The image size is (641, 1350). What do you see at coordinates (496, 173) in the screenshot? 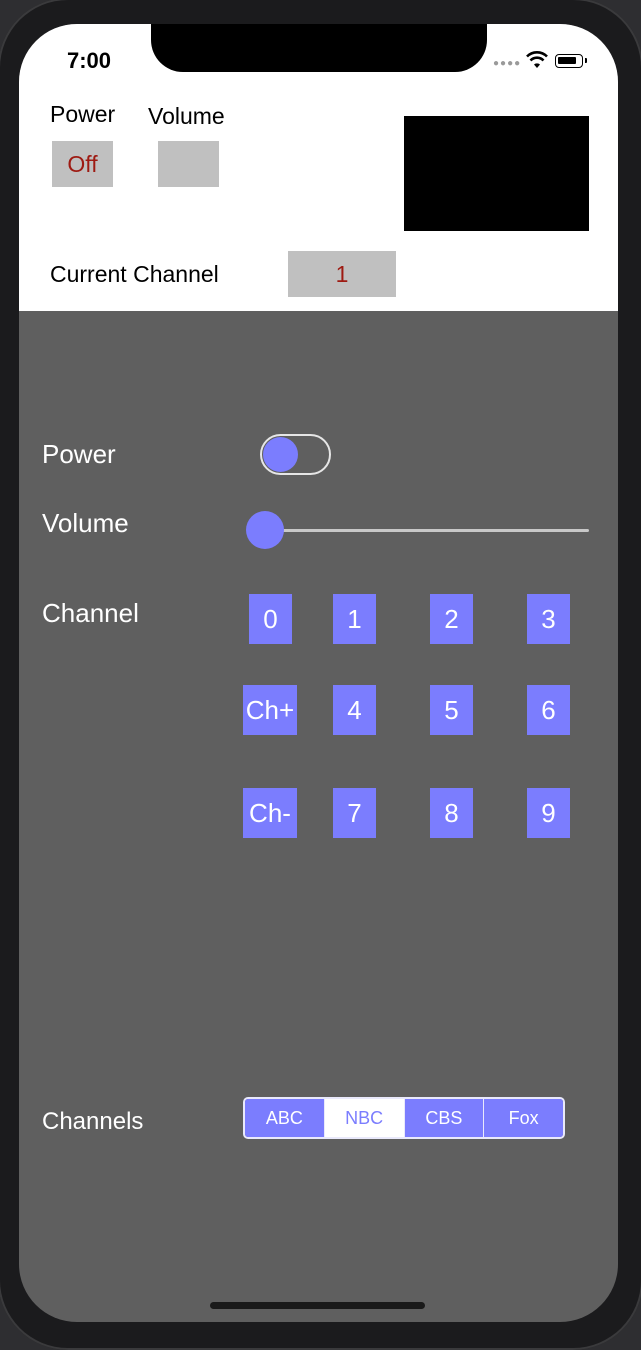
I see `tv-preview` at bounding box center [496, 173].